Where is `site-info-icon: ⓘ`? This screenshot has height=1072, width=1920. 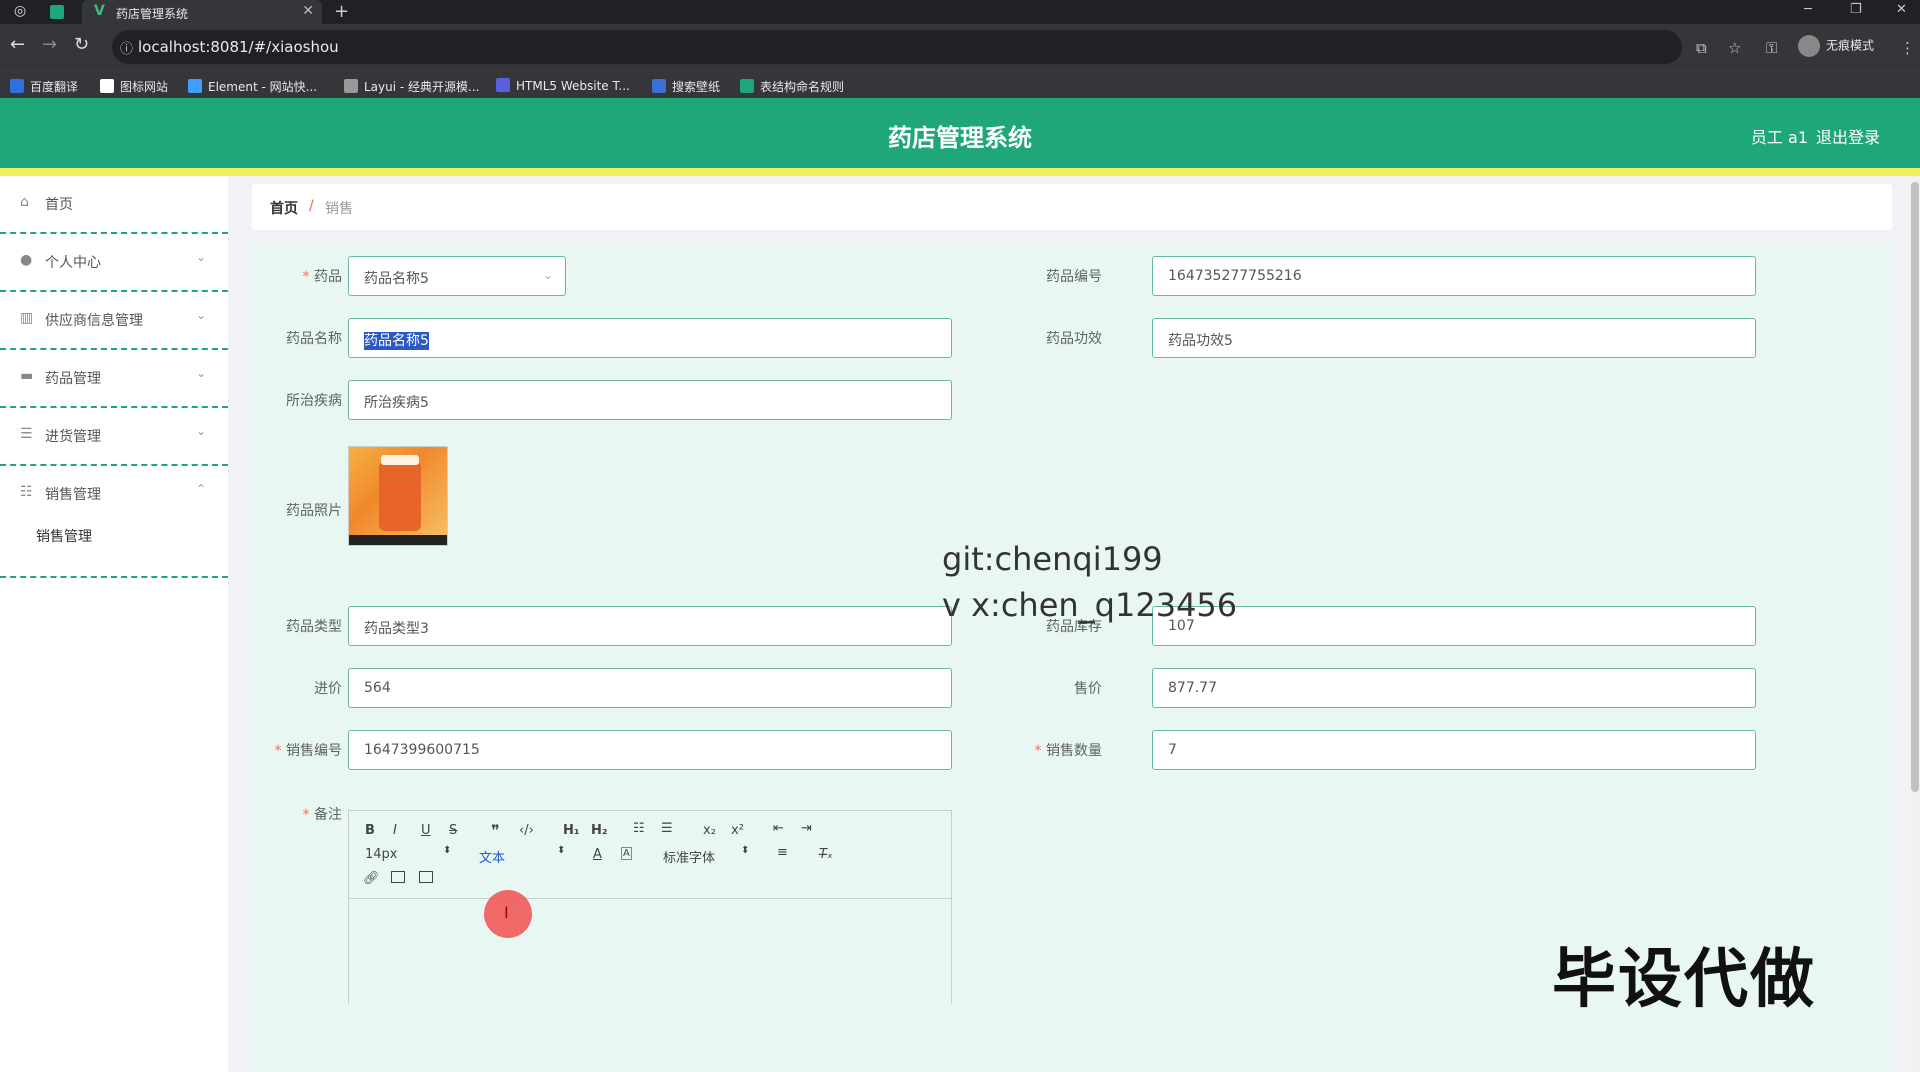 site-info-icon: ⓘ is located at coordinates (126, 47).